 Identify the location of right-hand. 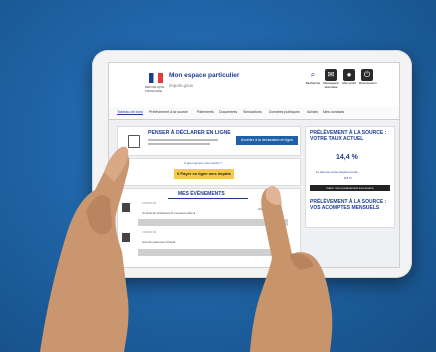
(291, 269).